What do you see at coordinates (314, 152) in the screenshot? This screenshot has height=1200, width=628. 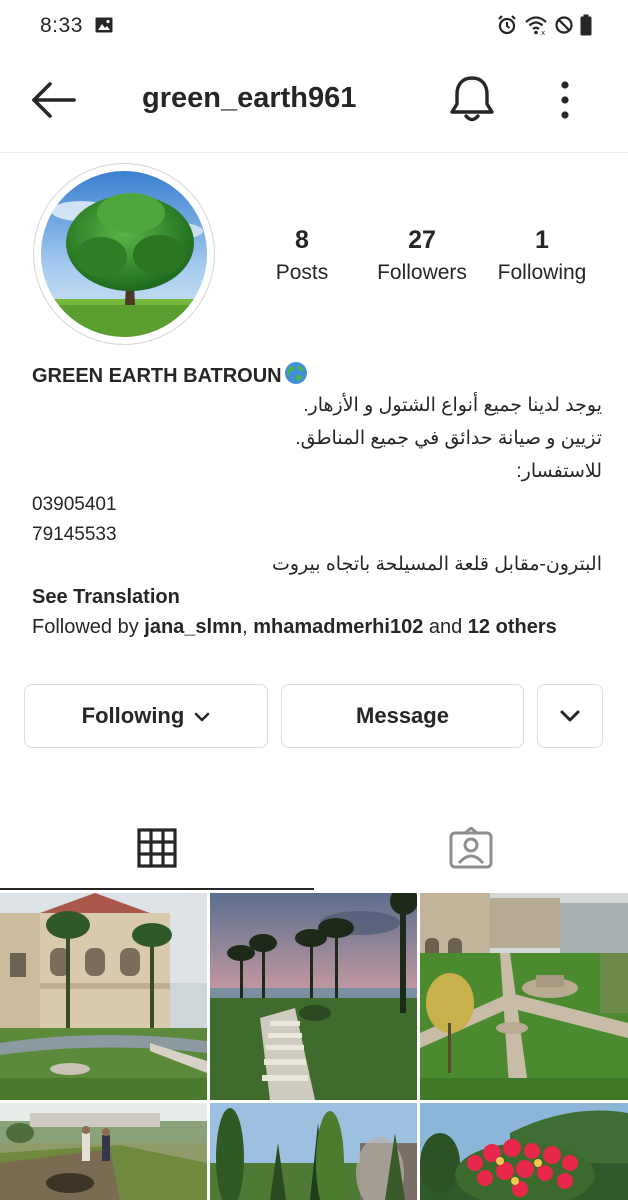 I see `header-divider` at bounding box center [314, 152].